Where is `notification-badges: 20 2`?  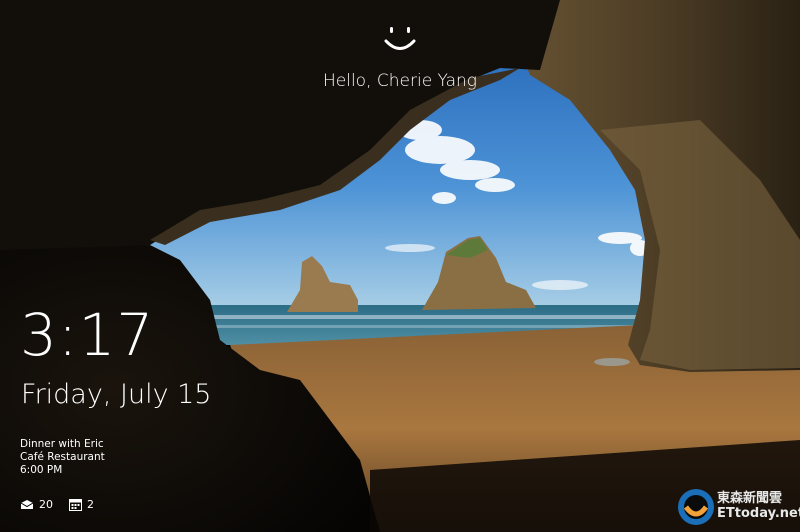 notification-badges: 20 2 is located at coordinates (65, 504).